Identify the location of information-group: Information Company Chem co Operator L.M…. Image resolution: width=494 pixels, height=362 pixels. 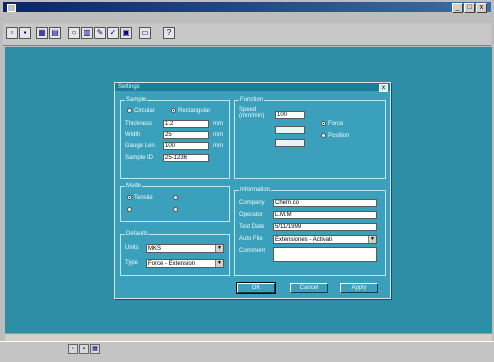
(310, 231).